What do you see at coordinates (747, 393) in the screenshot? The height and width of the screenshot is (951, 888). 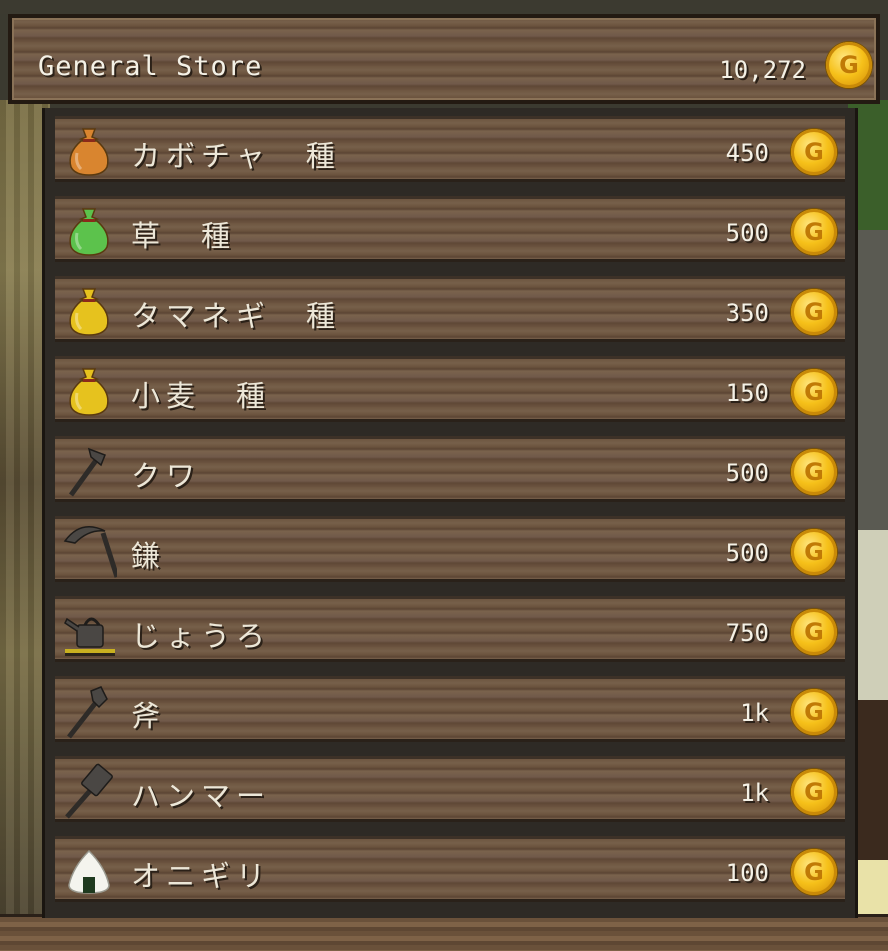 I see `item-price: 150` at bounding box center [747, 393].